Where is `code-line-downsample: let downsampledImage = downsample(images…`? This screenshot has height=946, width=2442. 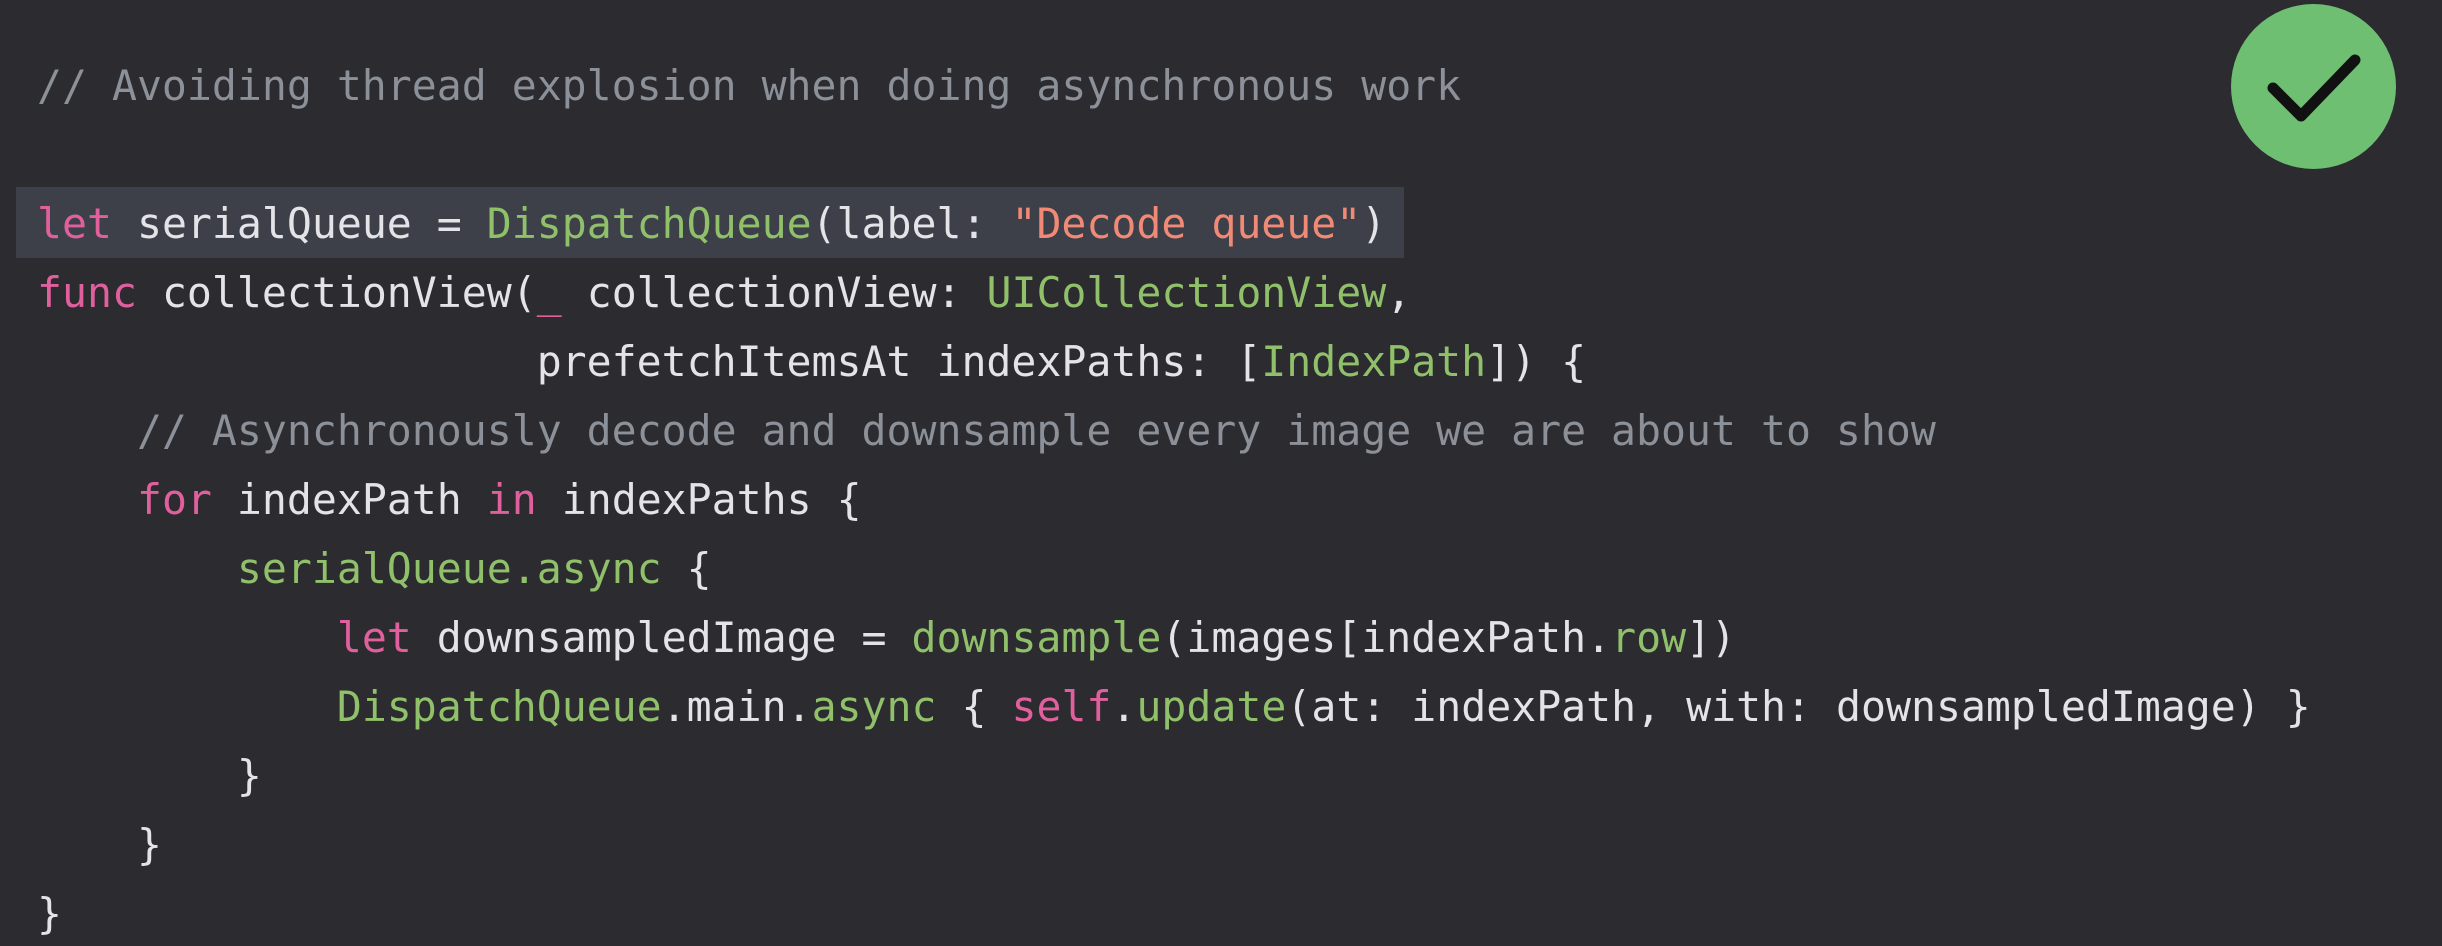
code-line-downsample: let downsampledImage = downsample(images… is located at coordinates (886, 638).